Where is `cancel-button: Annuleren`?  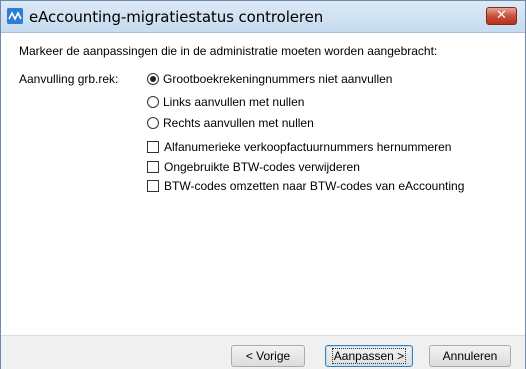
cancel-button: Annuleren is located at coordinates (470, 356).